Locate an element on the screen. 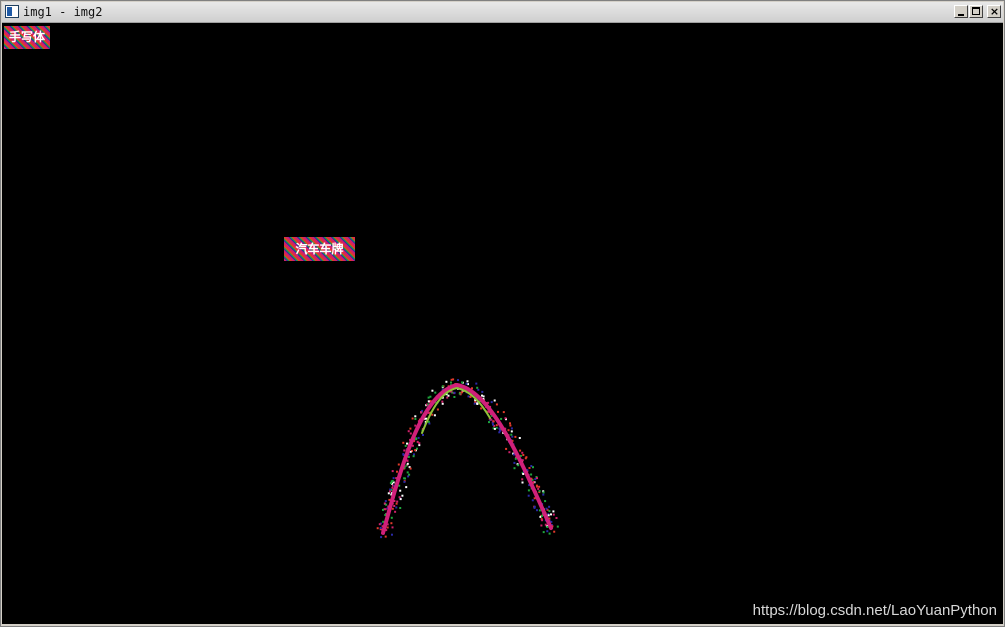  minimize-button is located at coordinates (961, 11).